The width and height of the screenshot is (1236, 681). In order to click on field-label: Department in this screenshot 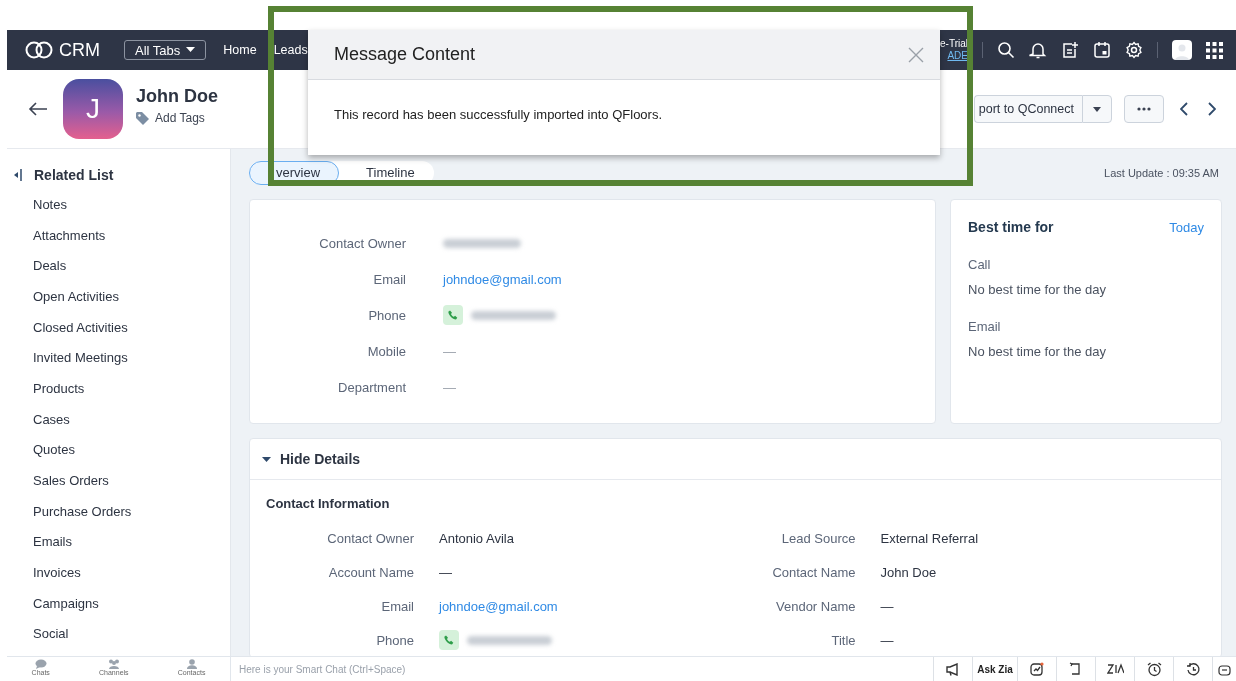, I will do `click(371, 387)`.